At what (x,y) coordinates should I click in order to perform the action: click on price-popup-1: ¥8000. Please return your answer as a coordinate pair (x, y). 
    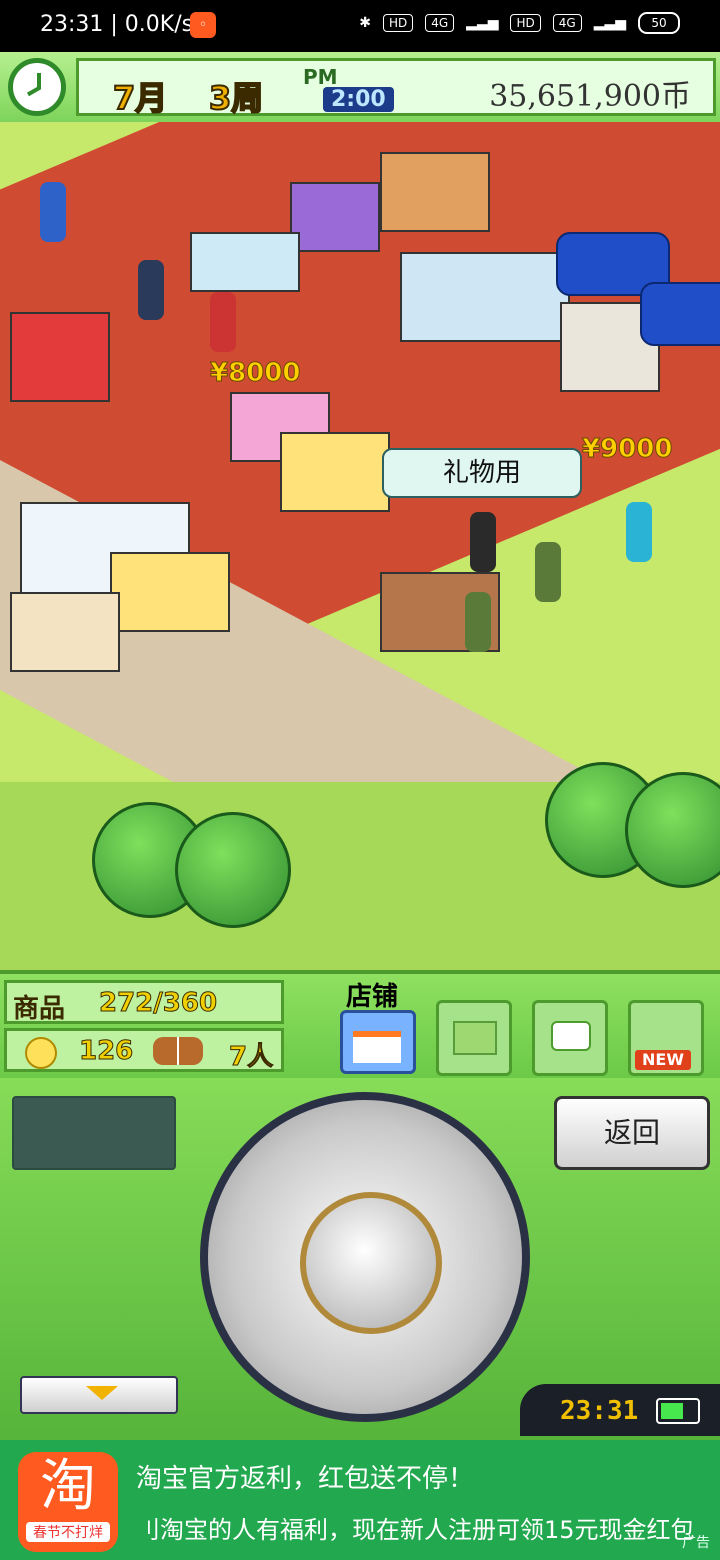
    Looking at the image, I should click on (255, 373).